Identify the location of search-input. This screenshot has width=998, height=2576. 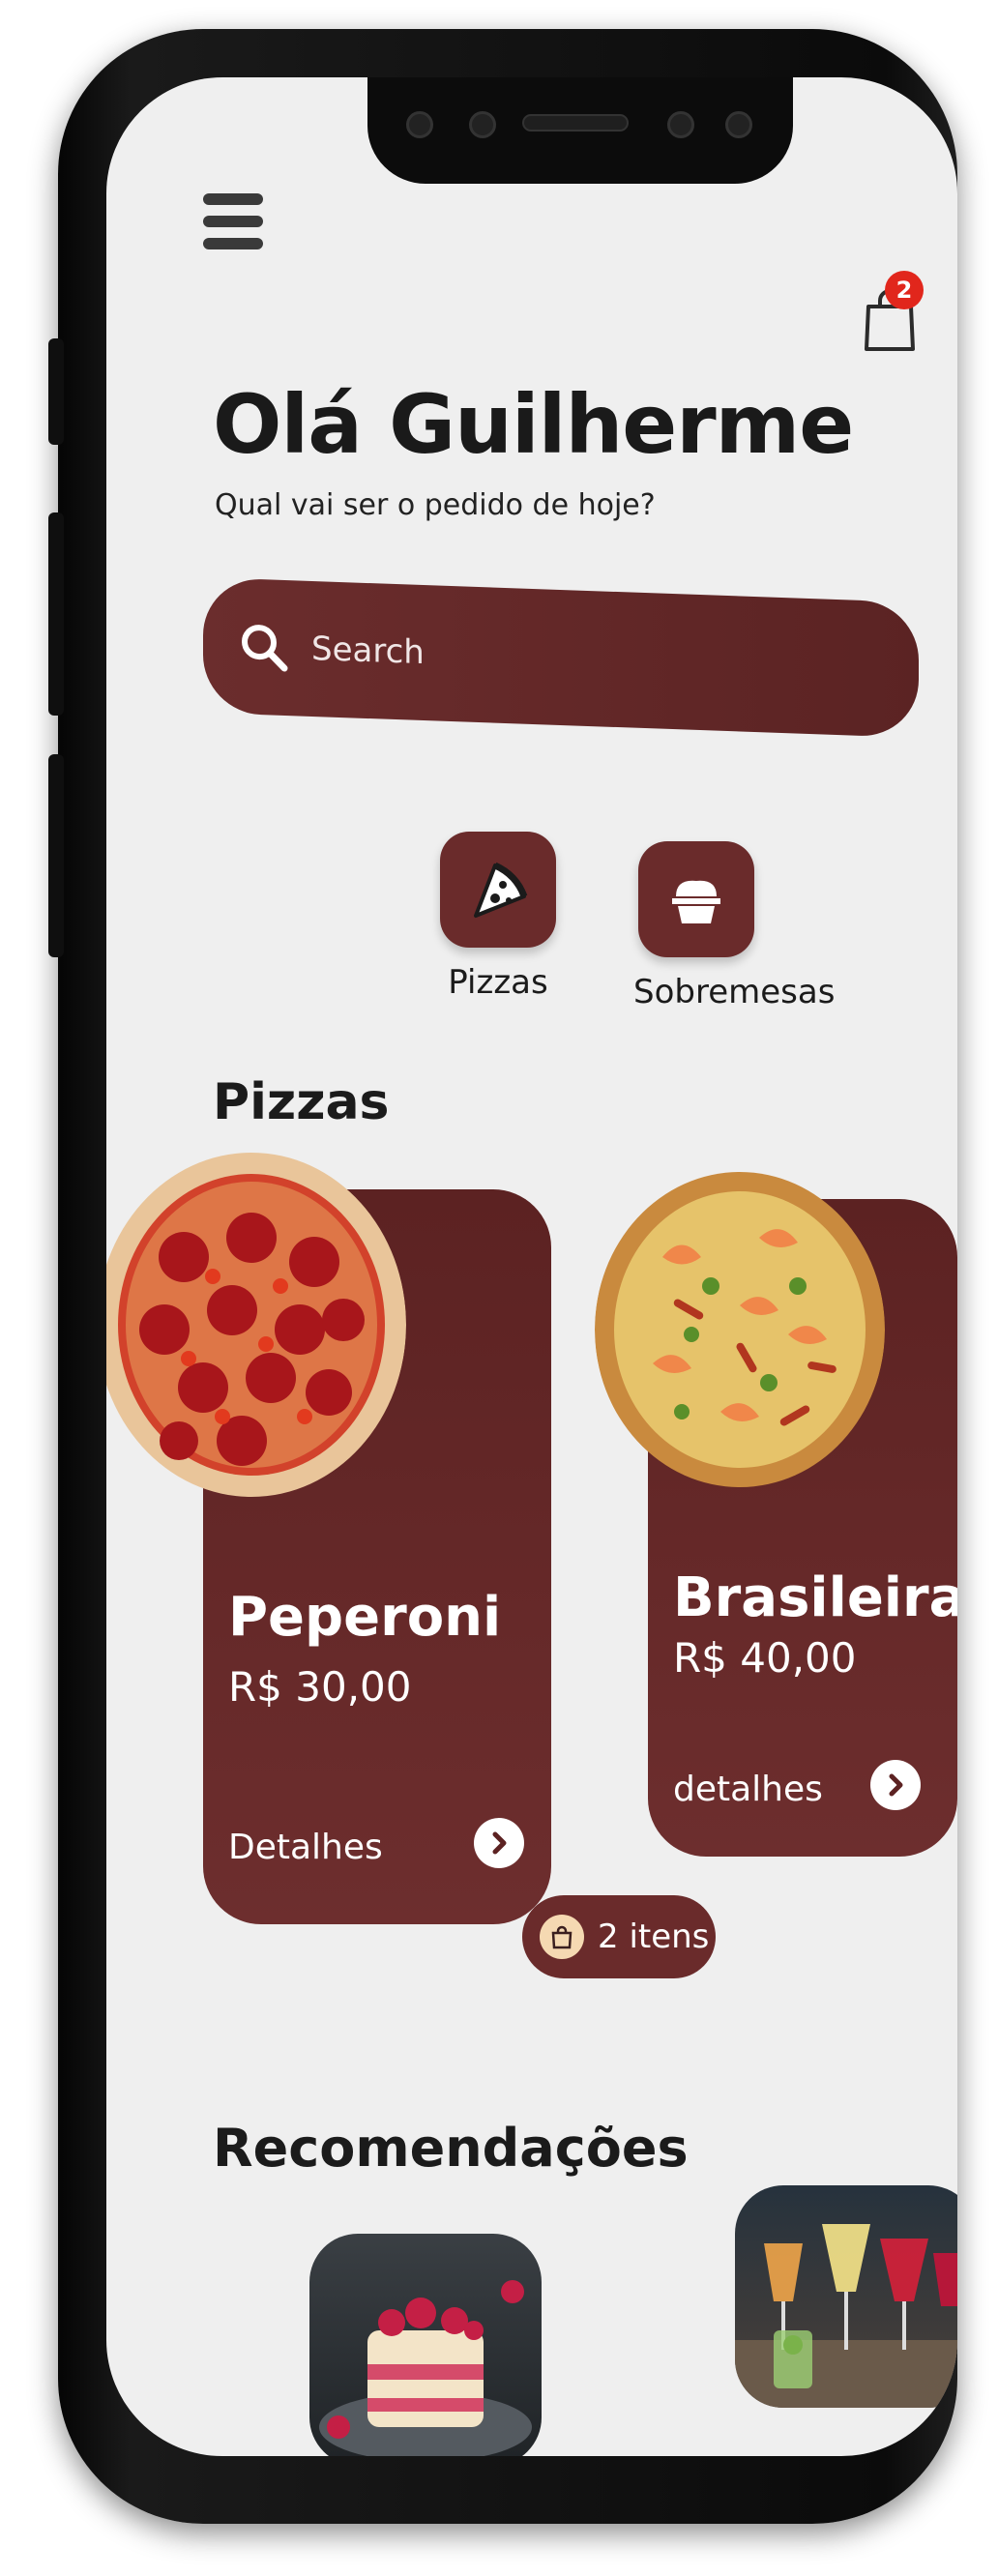
(580, 658).